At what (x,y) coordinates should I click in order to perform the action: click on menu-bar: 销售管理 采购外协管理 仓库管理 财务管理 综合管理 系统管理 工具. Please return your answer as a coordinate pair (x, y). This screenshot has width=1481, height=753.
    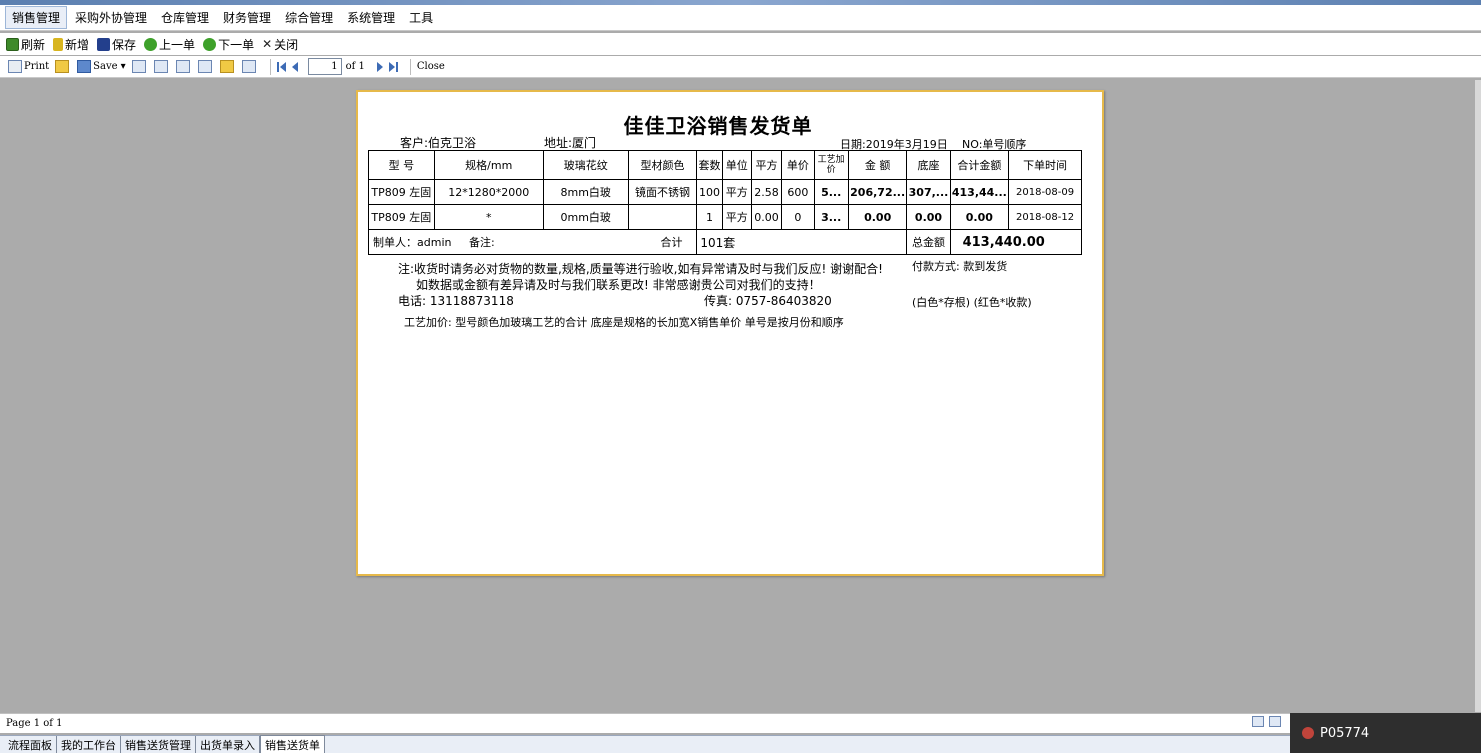
    Looking at the image, I should click on (740, 18).